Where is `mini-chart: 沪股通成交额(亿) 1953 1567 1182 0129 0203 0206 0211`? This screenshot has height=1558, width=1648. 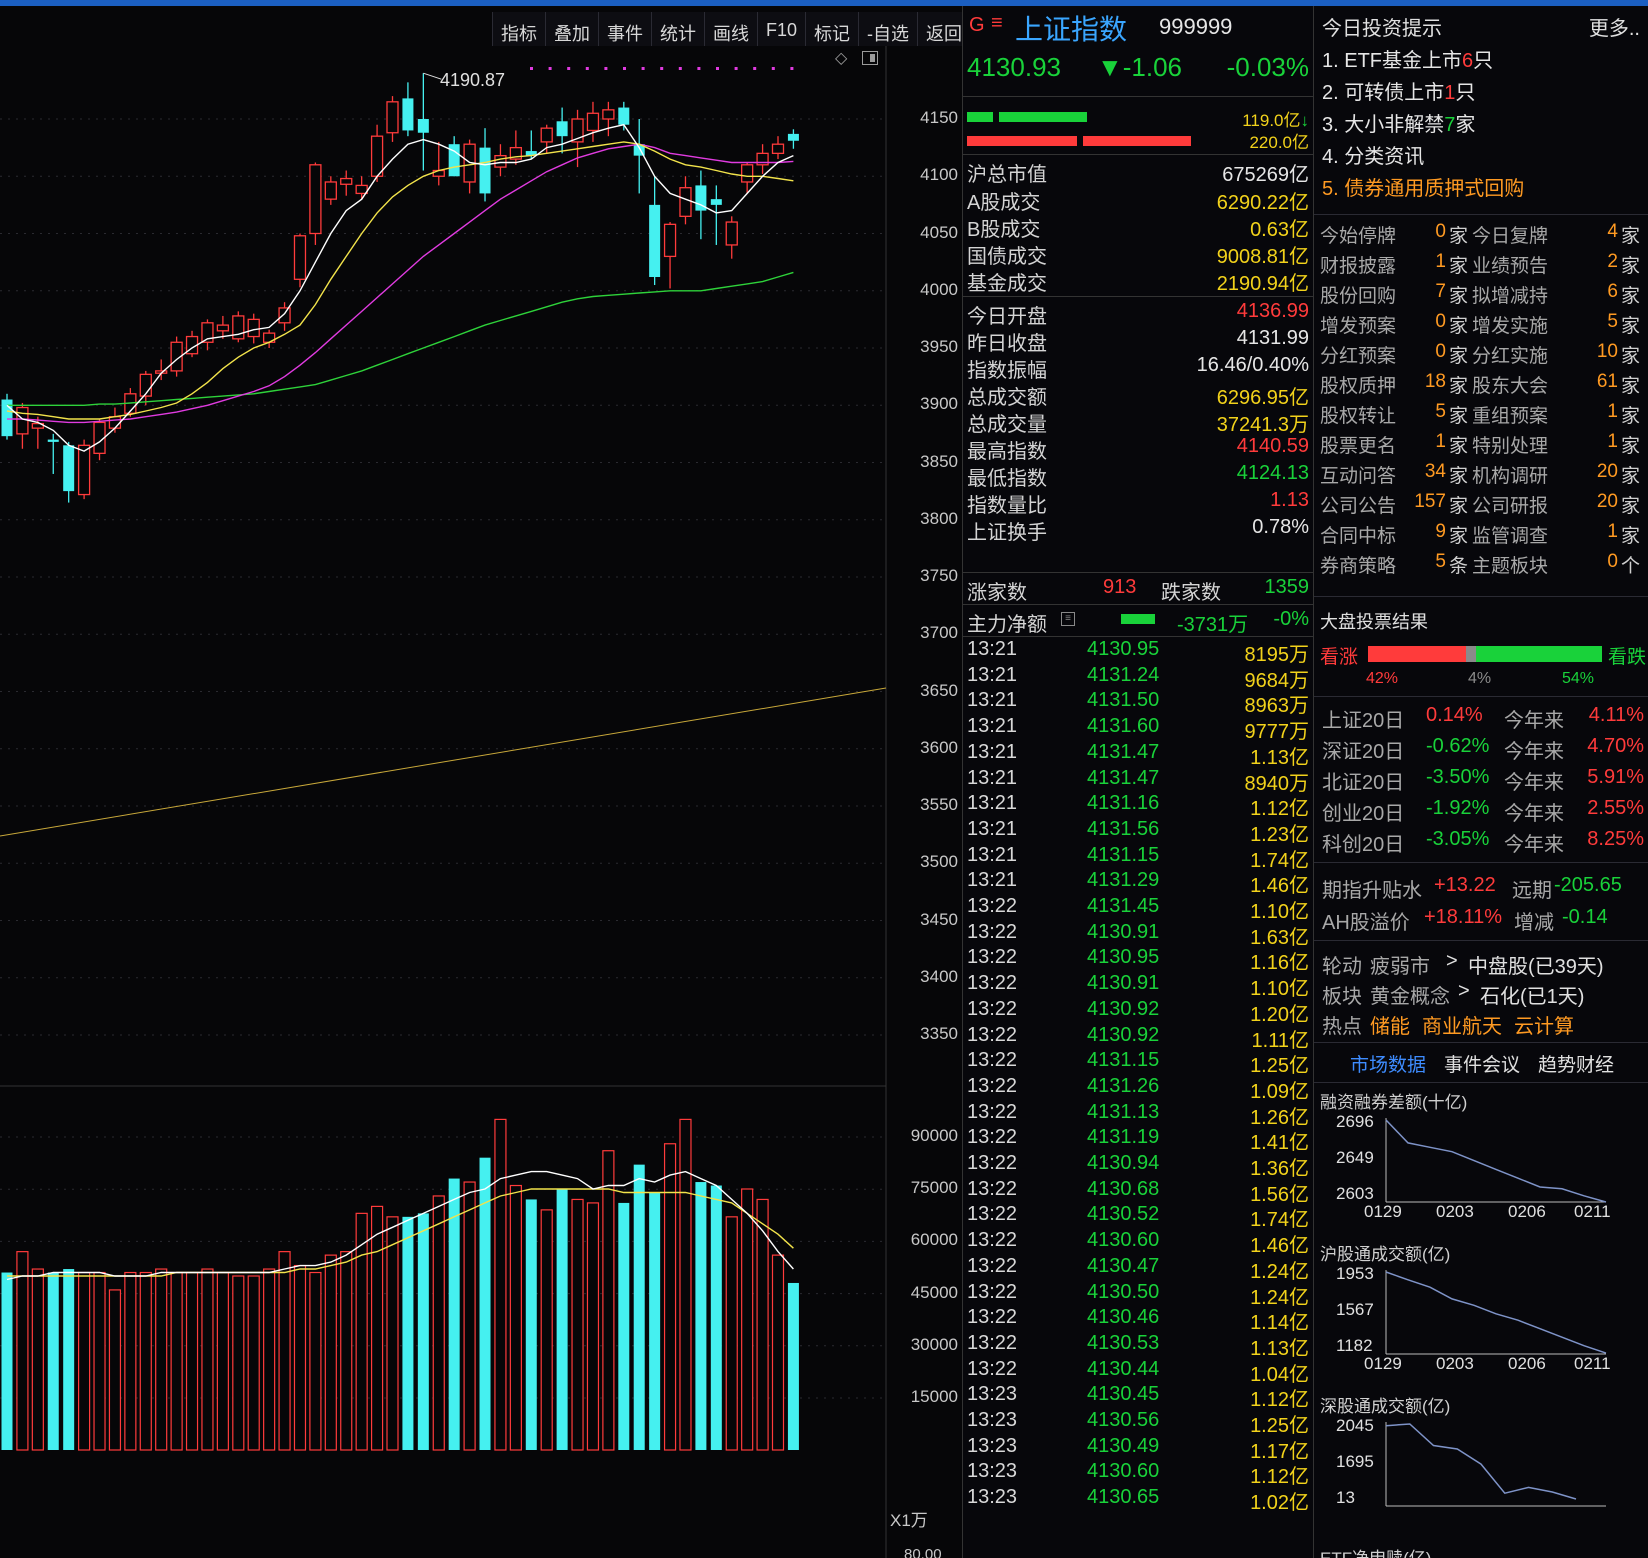
mini-chart: 沪股通成交额(亿) 1953 1567 1182 0129 0203 0206 0211 is located at coordinates (1481, 1315).